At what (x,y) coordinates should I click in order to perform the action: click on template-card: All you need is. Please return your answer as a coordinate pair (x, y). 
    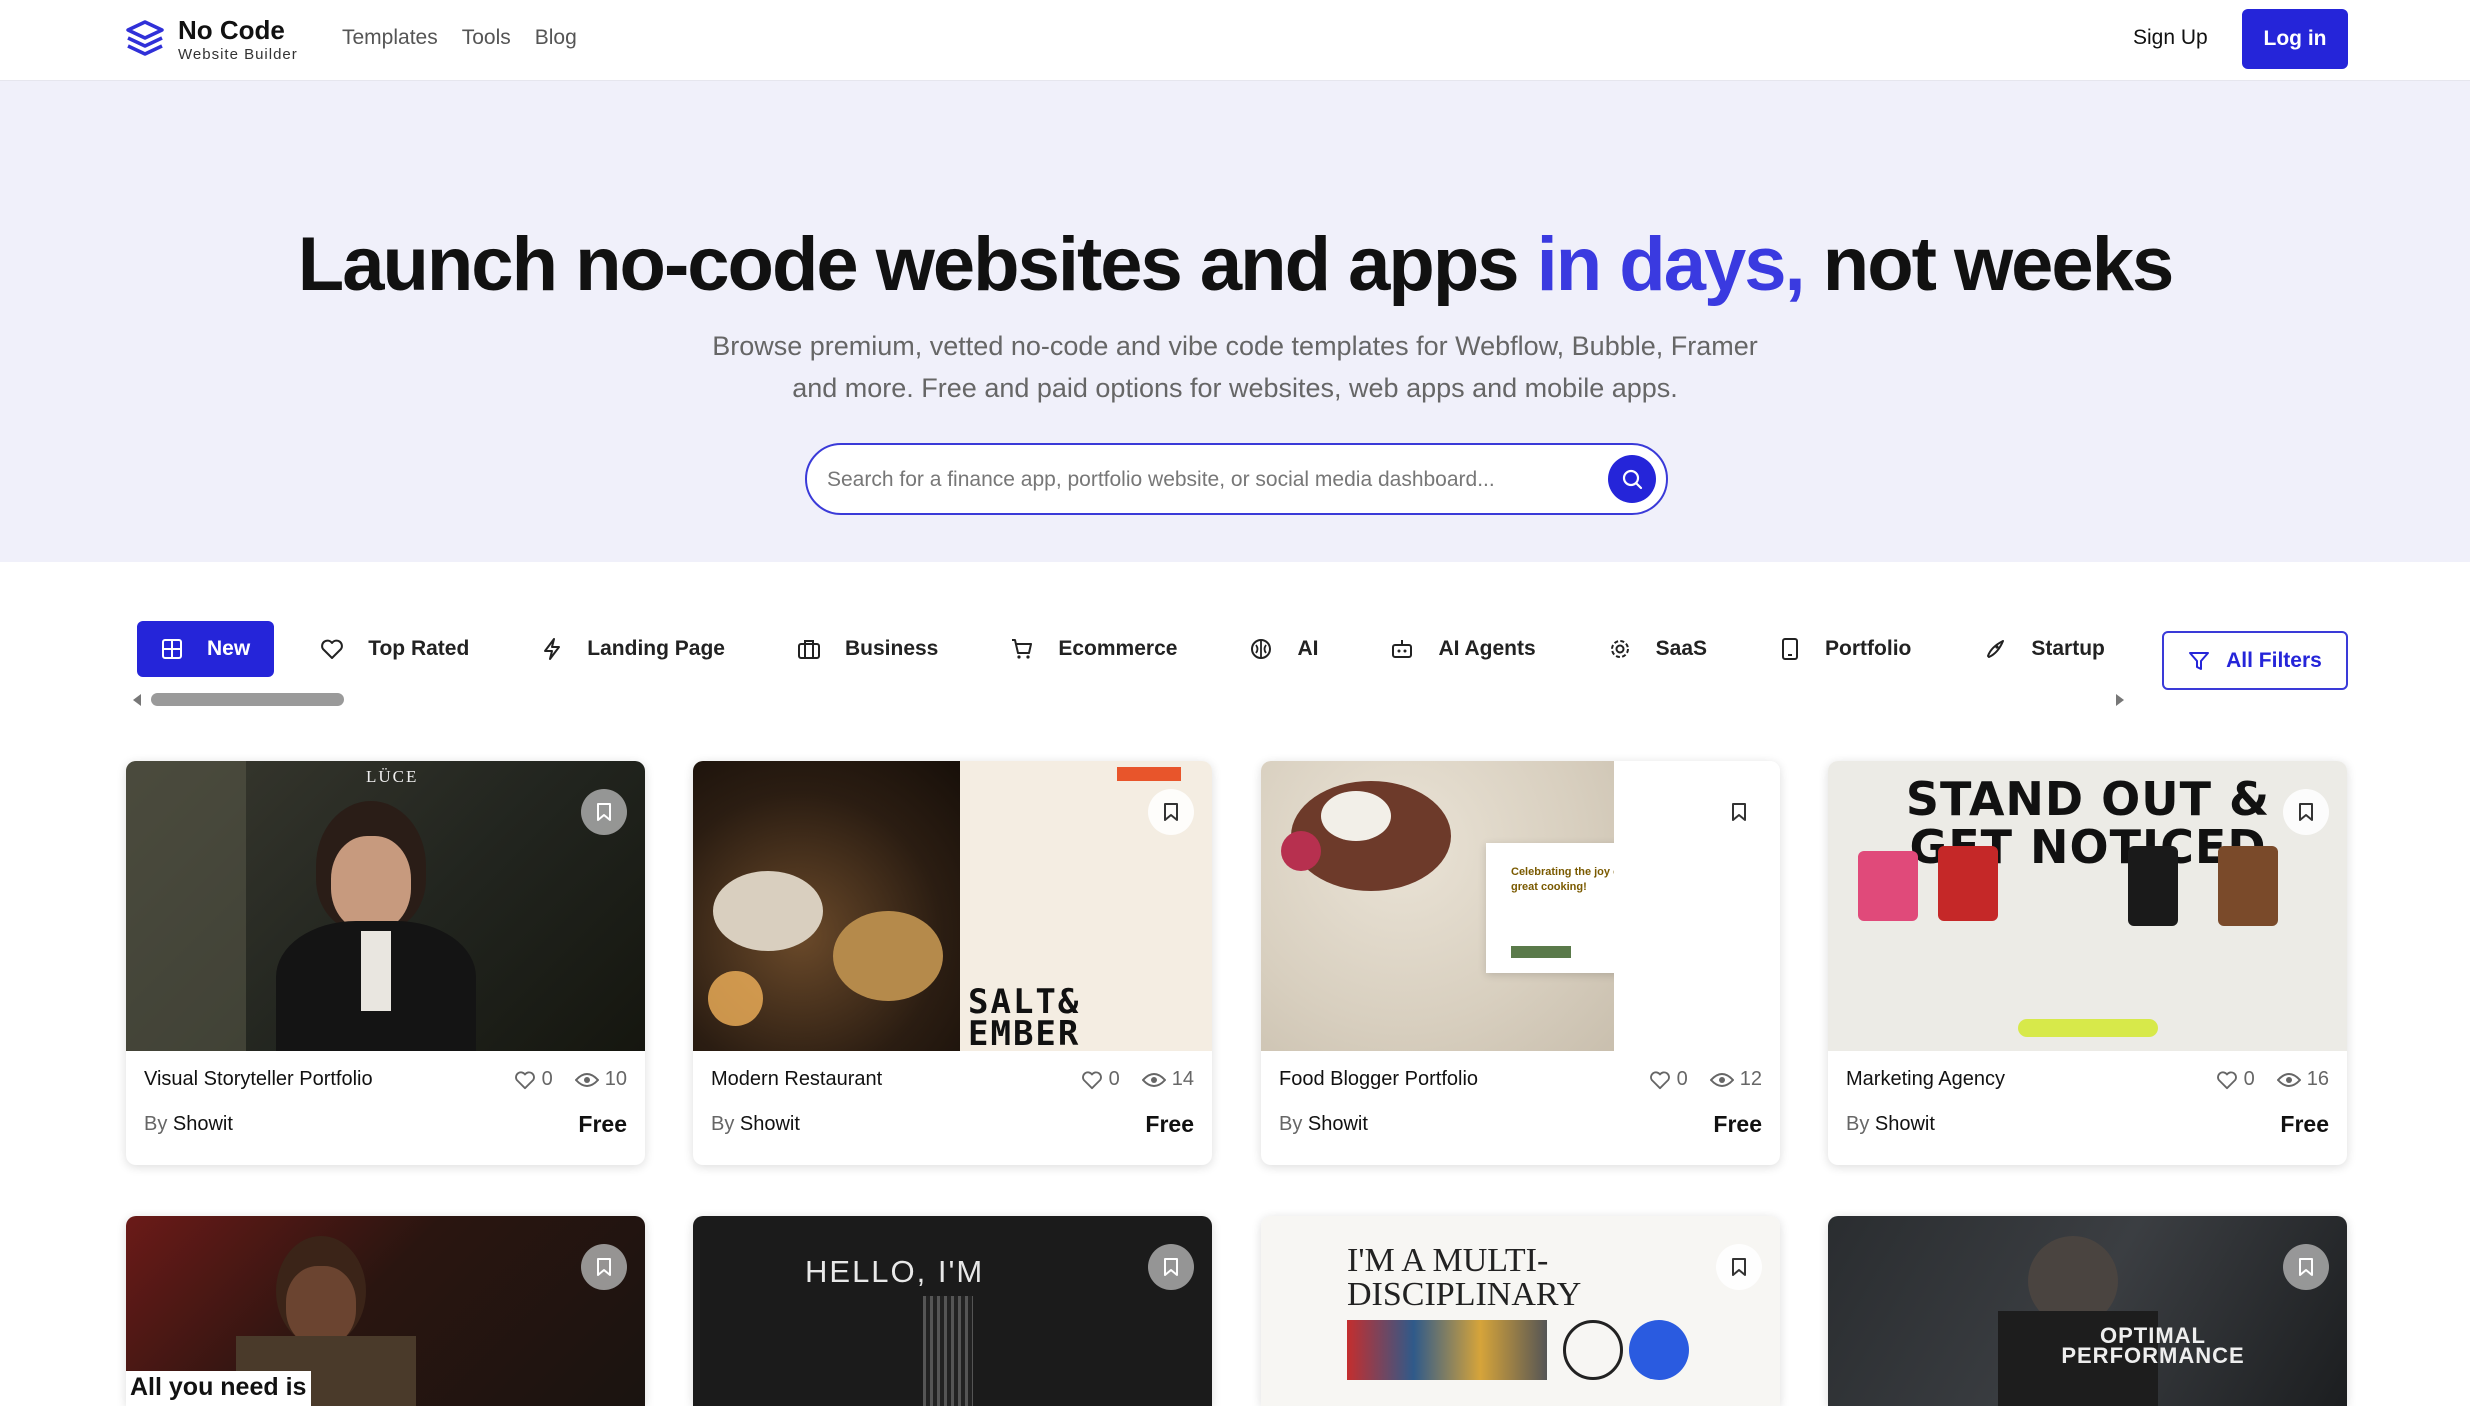
    Looking at the image, I should click on (385, 1311).